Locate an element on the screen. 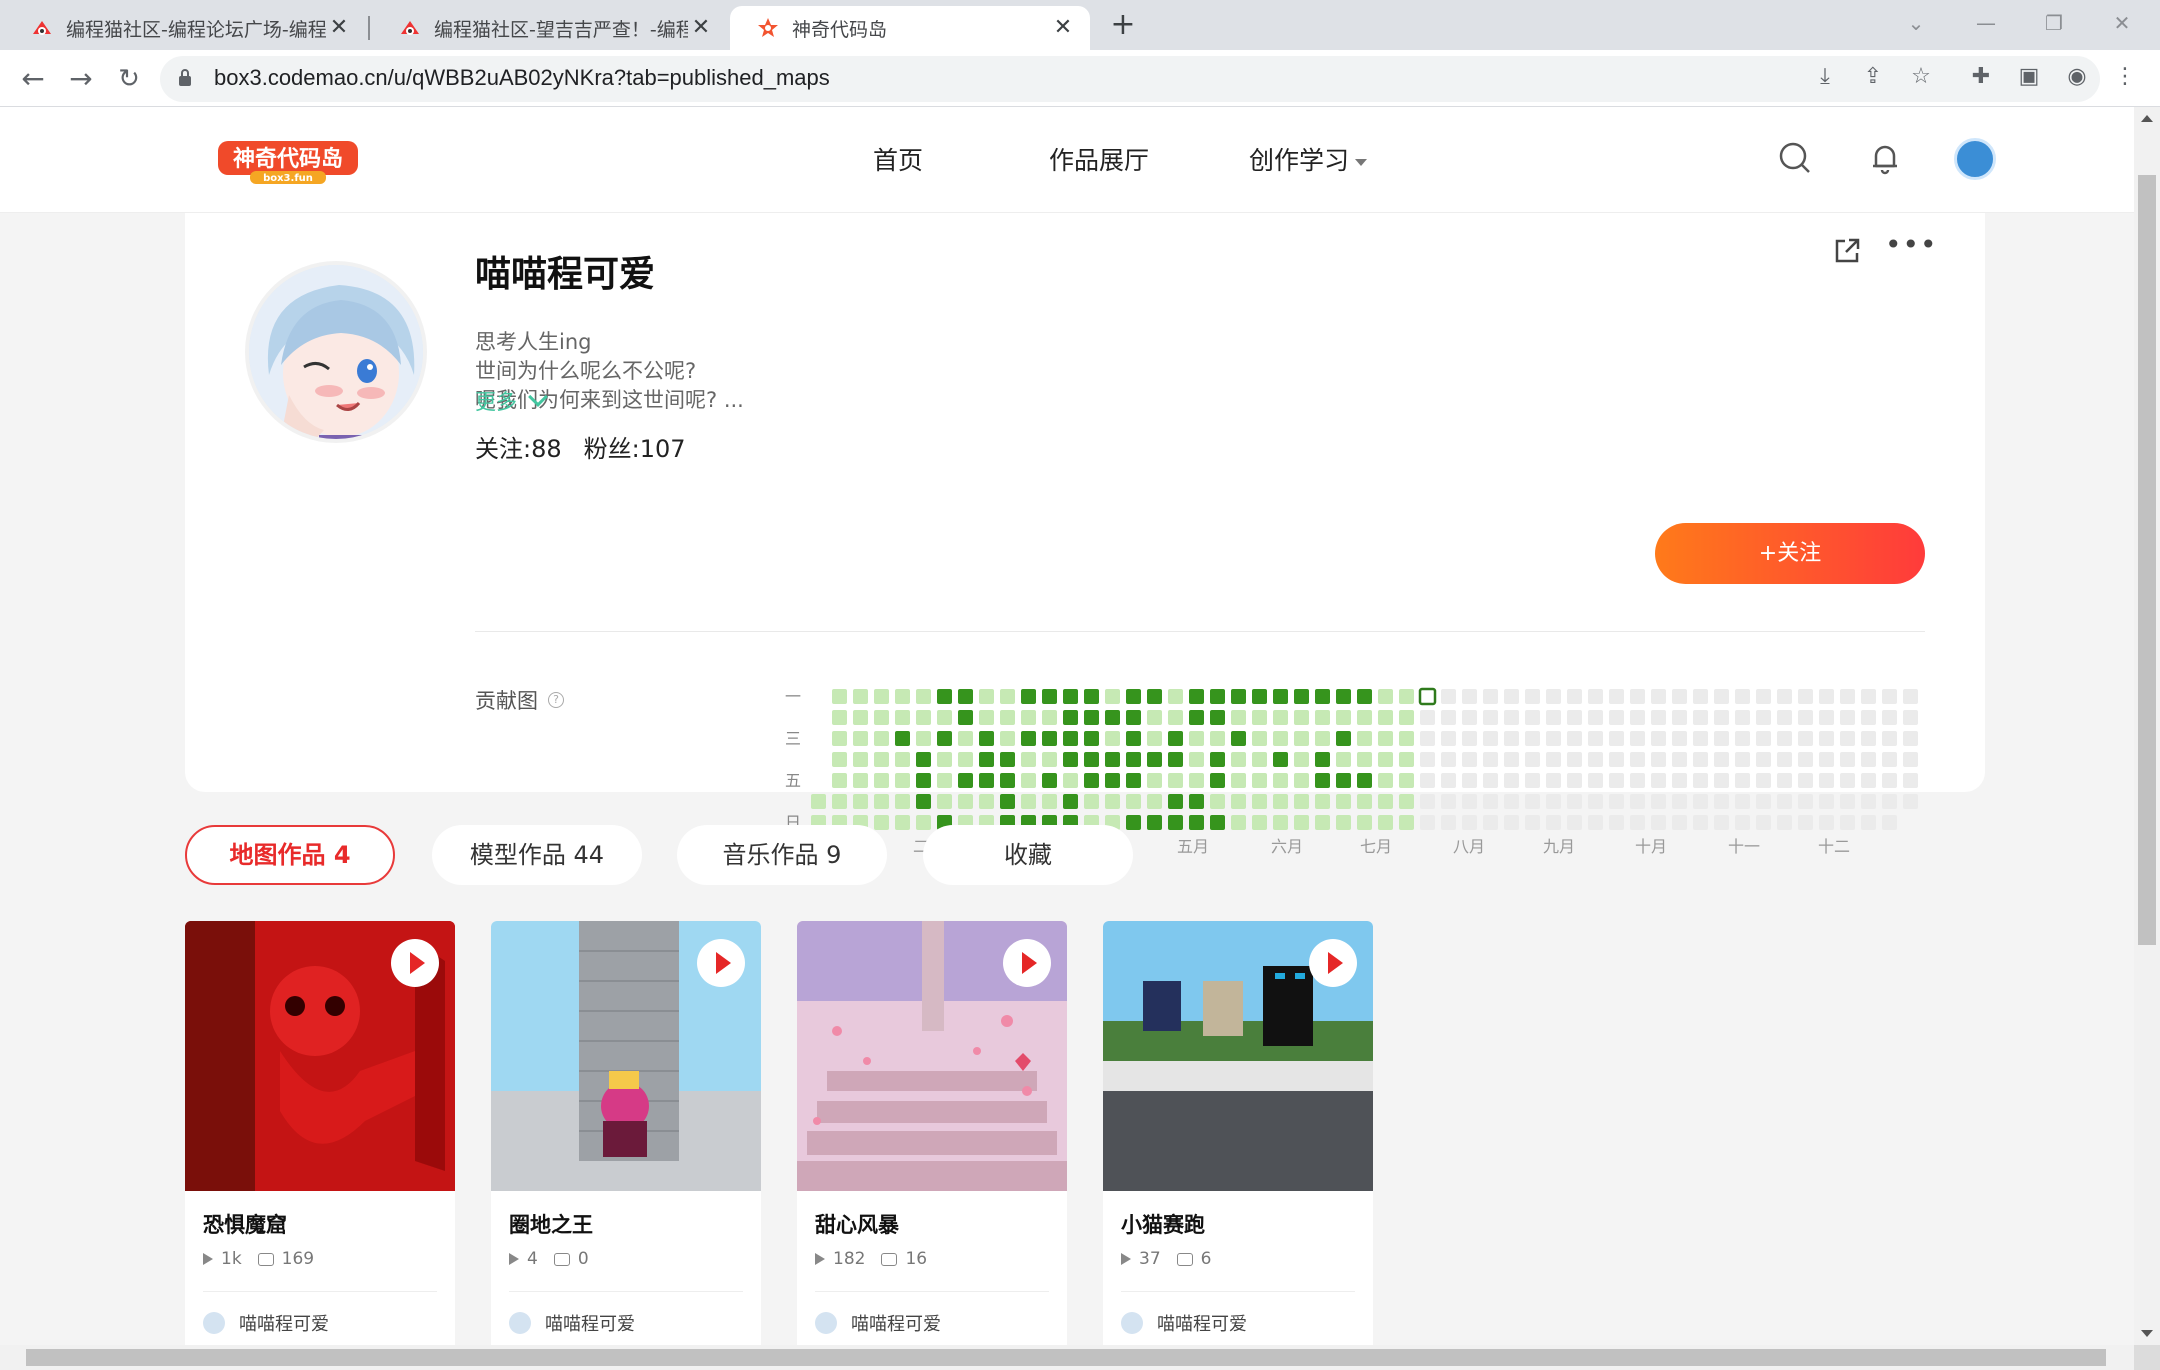  side-panel-icon: ▣ is located at coordinates (2029, 77).